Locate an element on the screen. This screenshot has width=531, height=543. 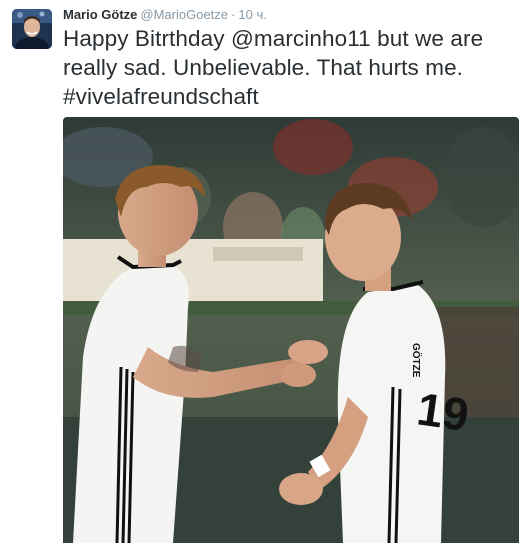
author-name: Mario Götze is located at coordinates (100, 14).